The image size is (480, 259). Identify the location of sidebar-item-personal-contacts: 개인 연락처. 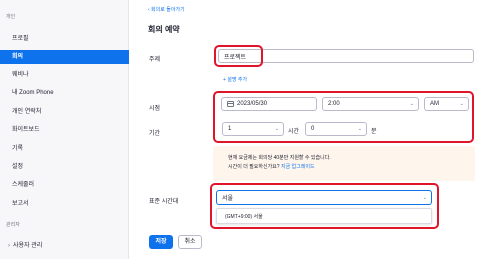
(64, 112).